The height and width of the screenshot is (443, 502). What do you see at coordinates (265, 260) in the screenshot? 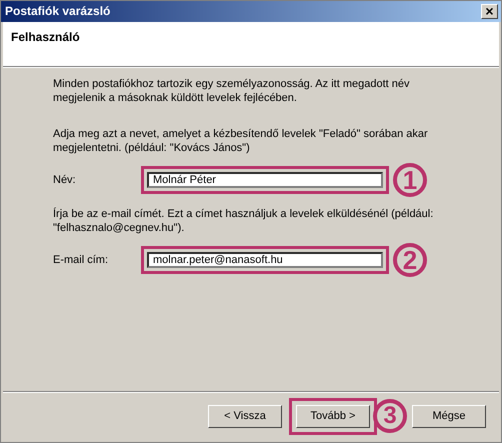
I see `input-field: molnar.peter@nanasoft.hu` at bounding box center [265, 260].